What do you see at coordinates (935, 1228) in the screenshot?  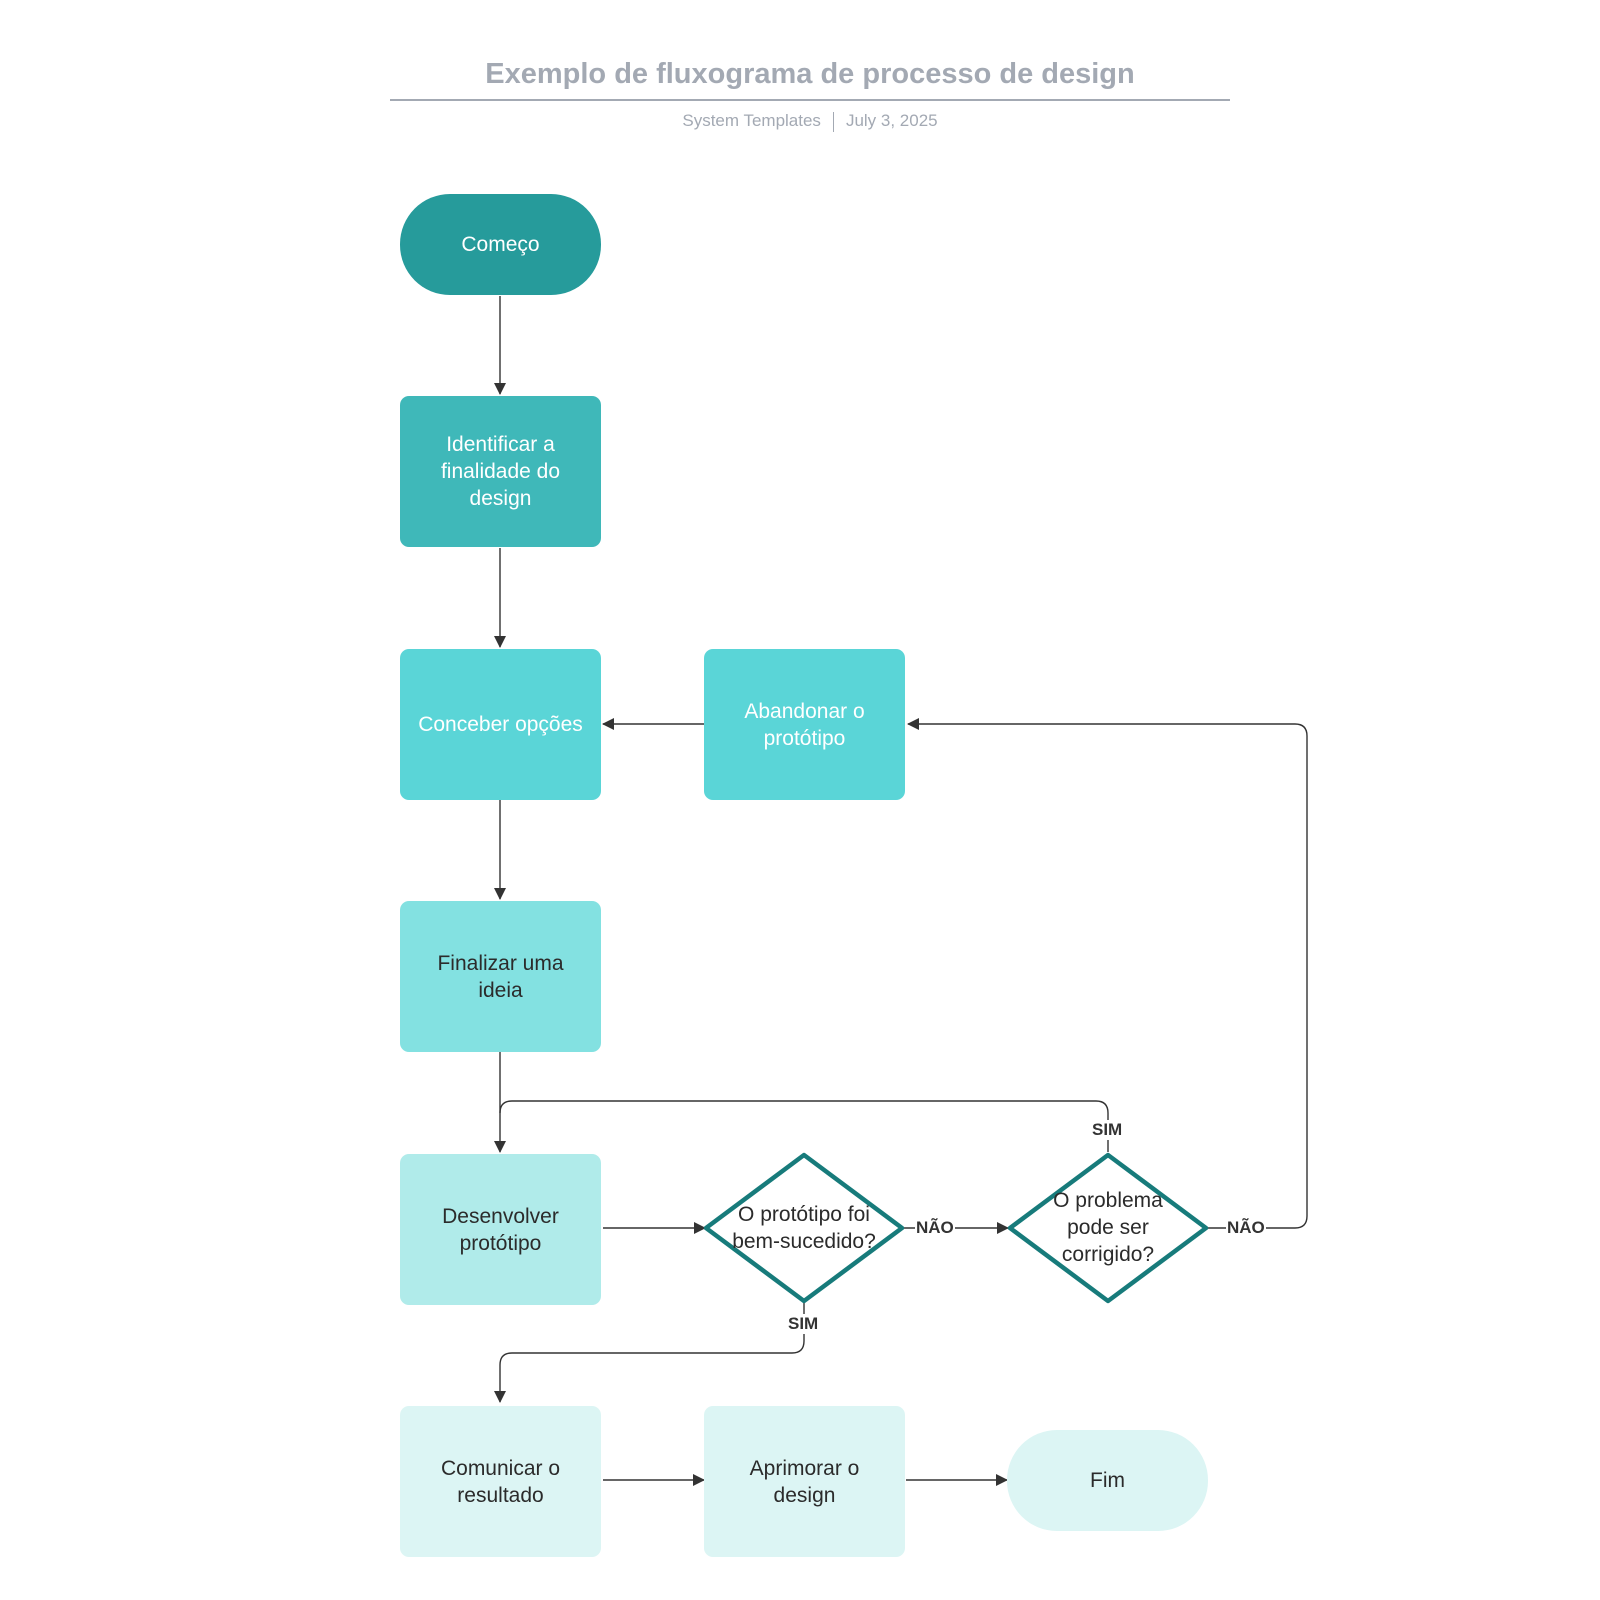 I see `edge-label-no-1: NÃO` at bounding box center [935, 1228].